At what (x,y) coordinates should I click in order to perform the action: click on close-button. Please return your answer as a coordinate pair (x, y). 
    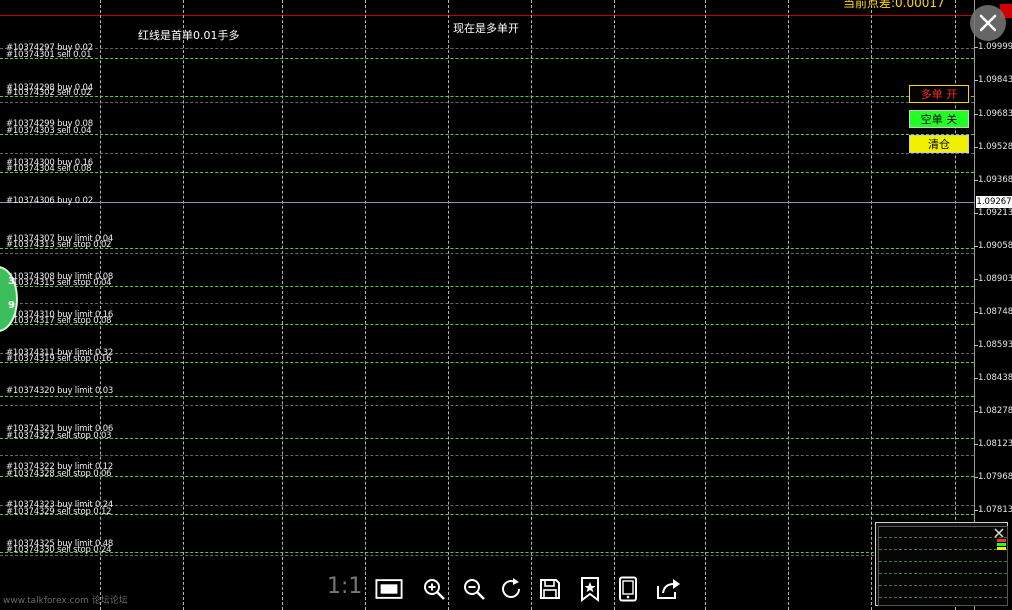
    Looking at the image, I should click on (988, 23).